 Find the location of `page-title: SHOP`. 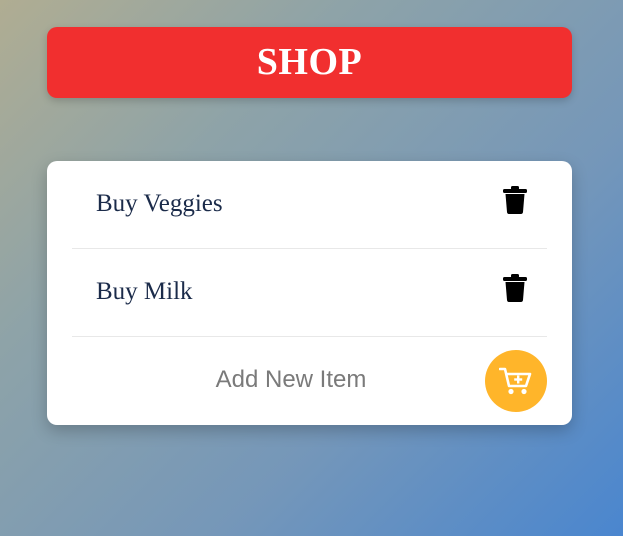

page-title: SHOP is located at coordinates (309, 61).